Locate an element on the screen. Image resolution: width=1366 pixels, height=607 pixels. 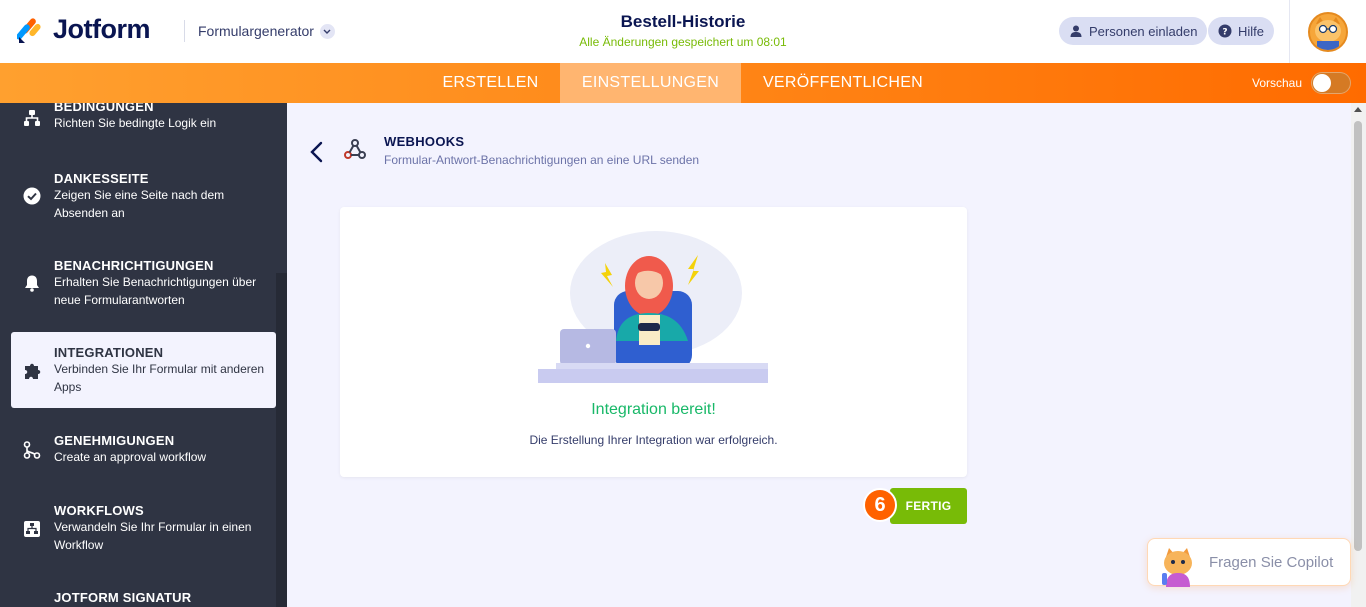
jotform-logo-icon is located at coordinates (29, 30).